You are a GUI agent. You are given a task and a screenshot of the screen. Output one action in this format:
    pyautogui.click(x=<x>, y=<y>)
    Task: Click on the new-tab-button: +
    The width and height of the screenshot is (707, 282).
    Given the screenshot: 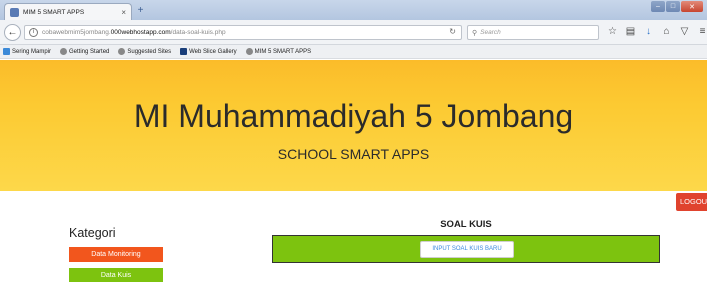 What is the action you would take?
    pyautogui.click(x=140, y=11)
    